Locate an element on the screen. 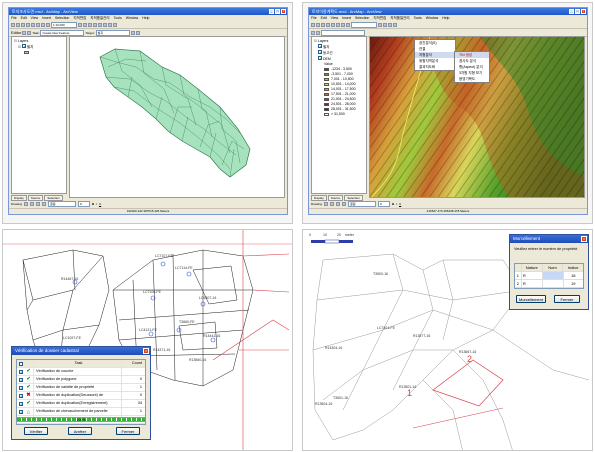  text-icon is located at coordinates (344, 204).